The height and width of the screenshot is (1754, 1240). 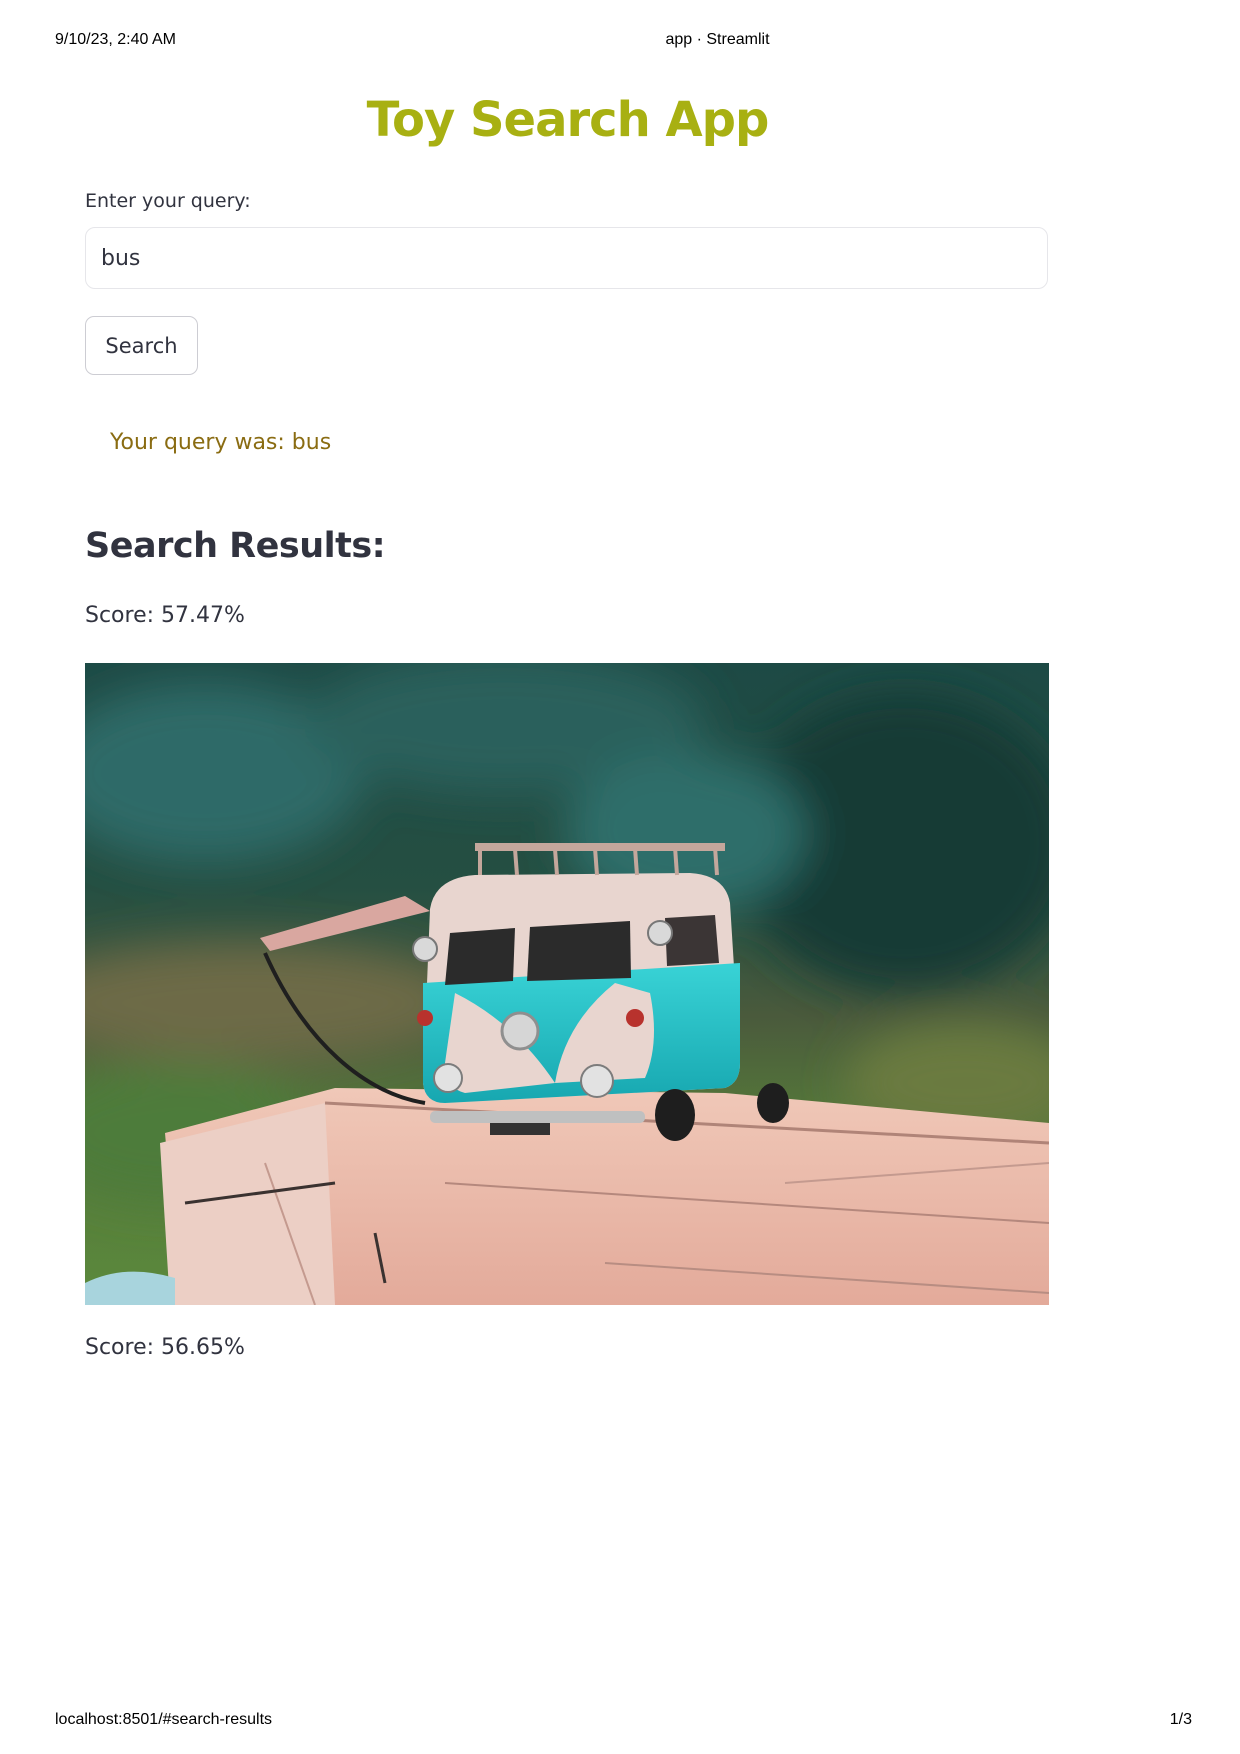 What do you see at coordinates (235, 546) in the screenshot?
I see `search-results-heading: Search Results:` at bounding box center [235, 546].